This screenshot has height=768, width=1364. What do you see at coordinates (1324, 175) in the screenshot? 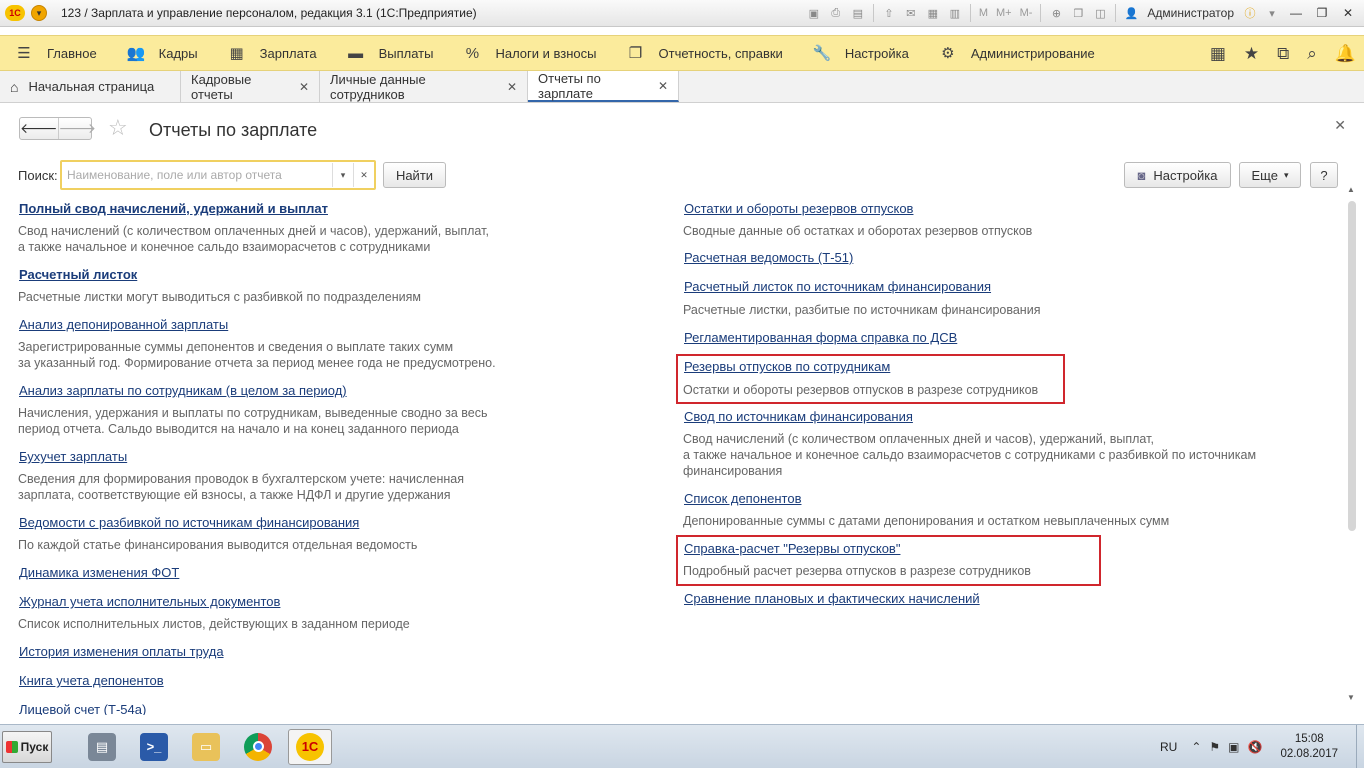
I see `help-button: ?` at bounding box center [1324, 175].